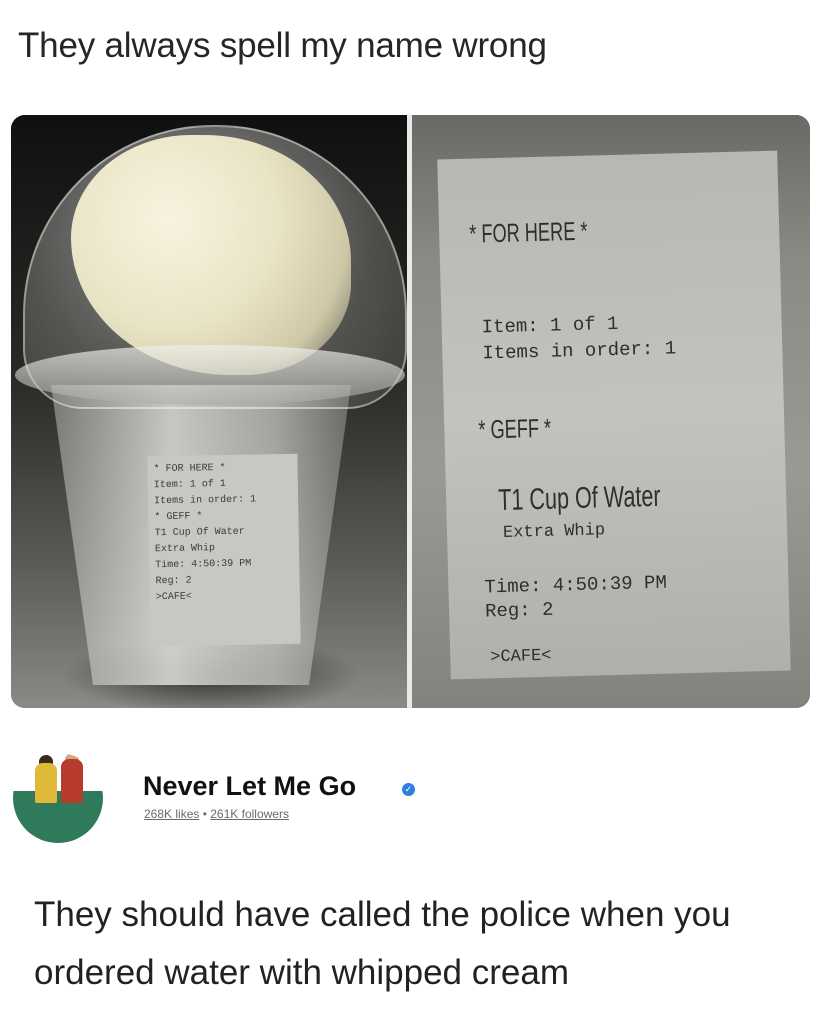  Describe the element at coordinates (519, 610) in the screenshot. I see `receipt-register: Reg: 2` at that location.